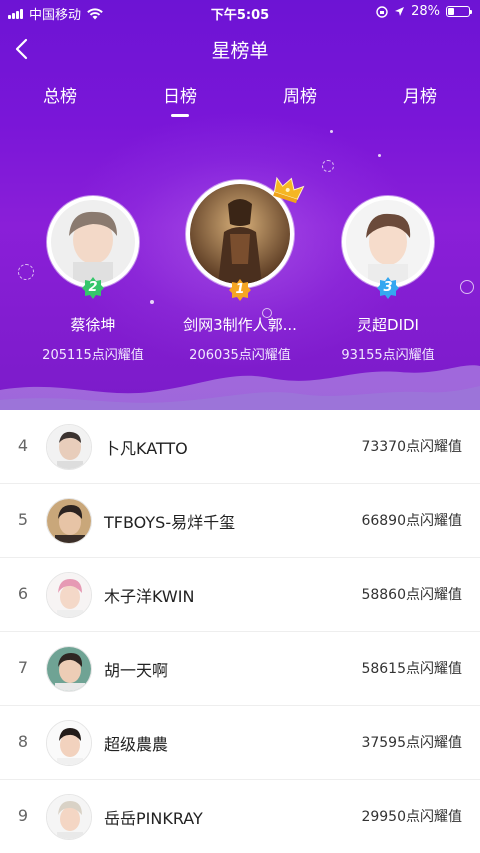  I want to click on rank-number: 7, so click(23, 667).